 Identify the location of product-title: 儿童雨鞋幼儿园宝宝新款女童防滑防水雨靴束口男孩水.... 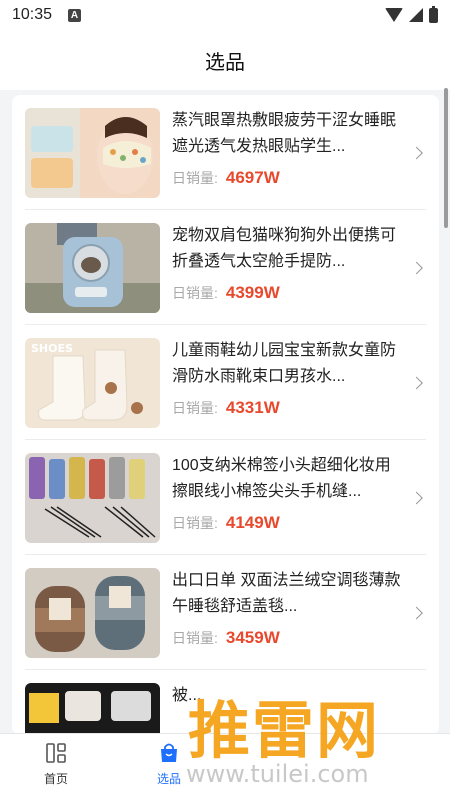
(284, 363).